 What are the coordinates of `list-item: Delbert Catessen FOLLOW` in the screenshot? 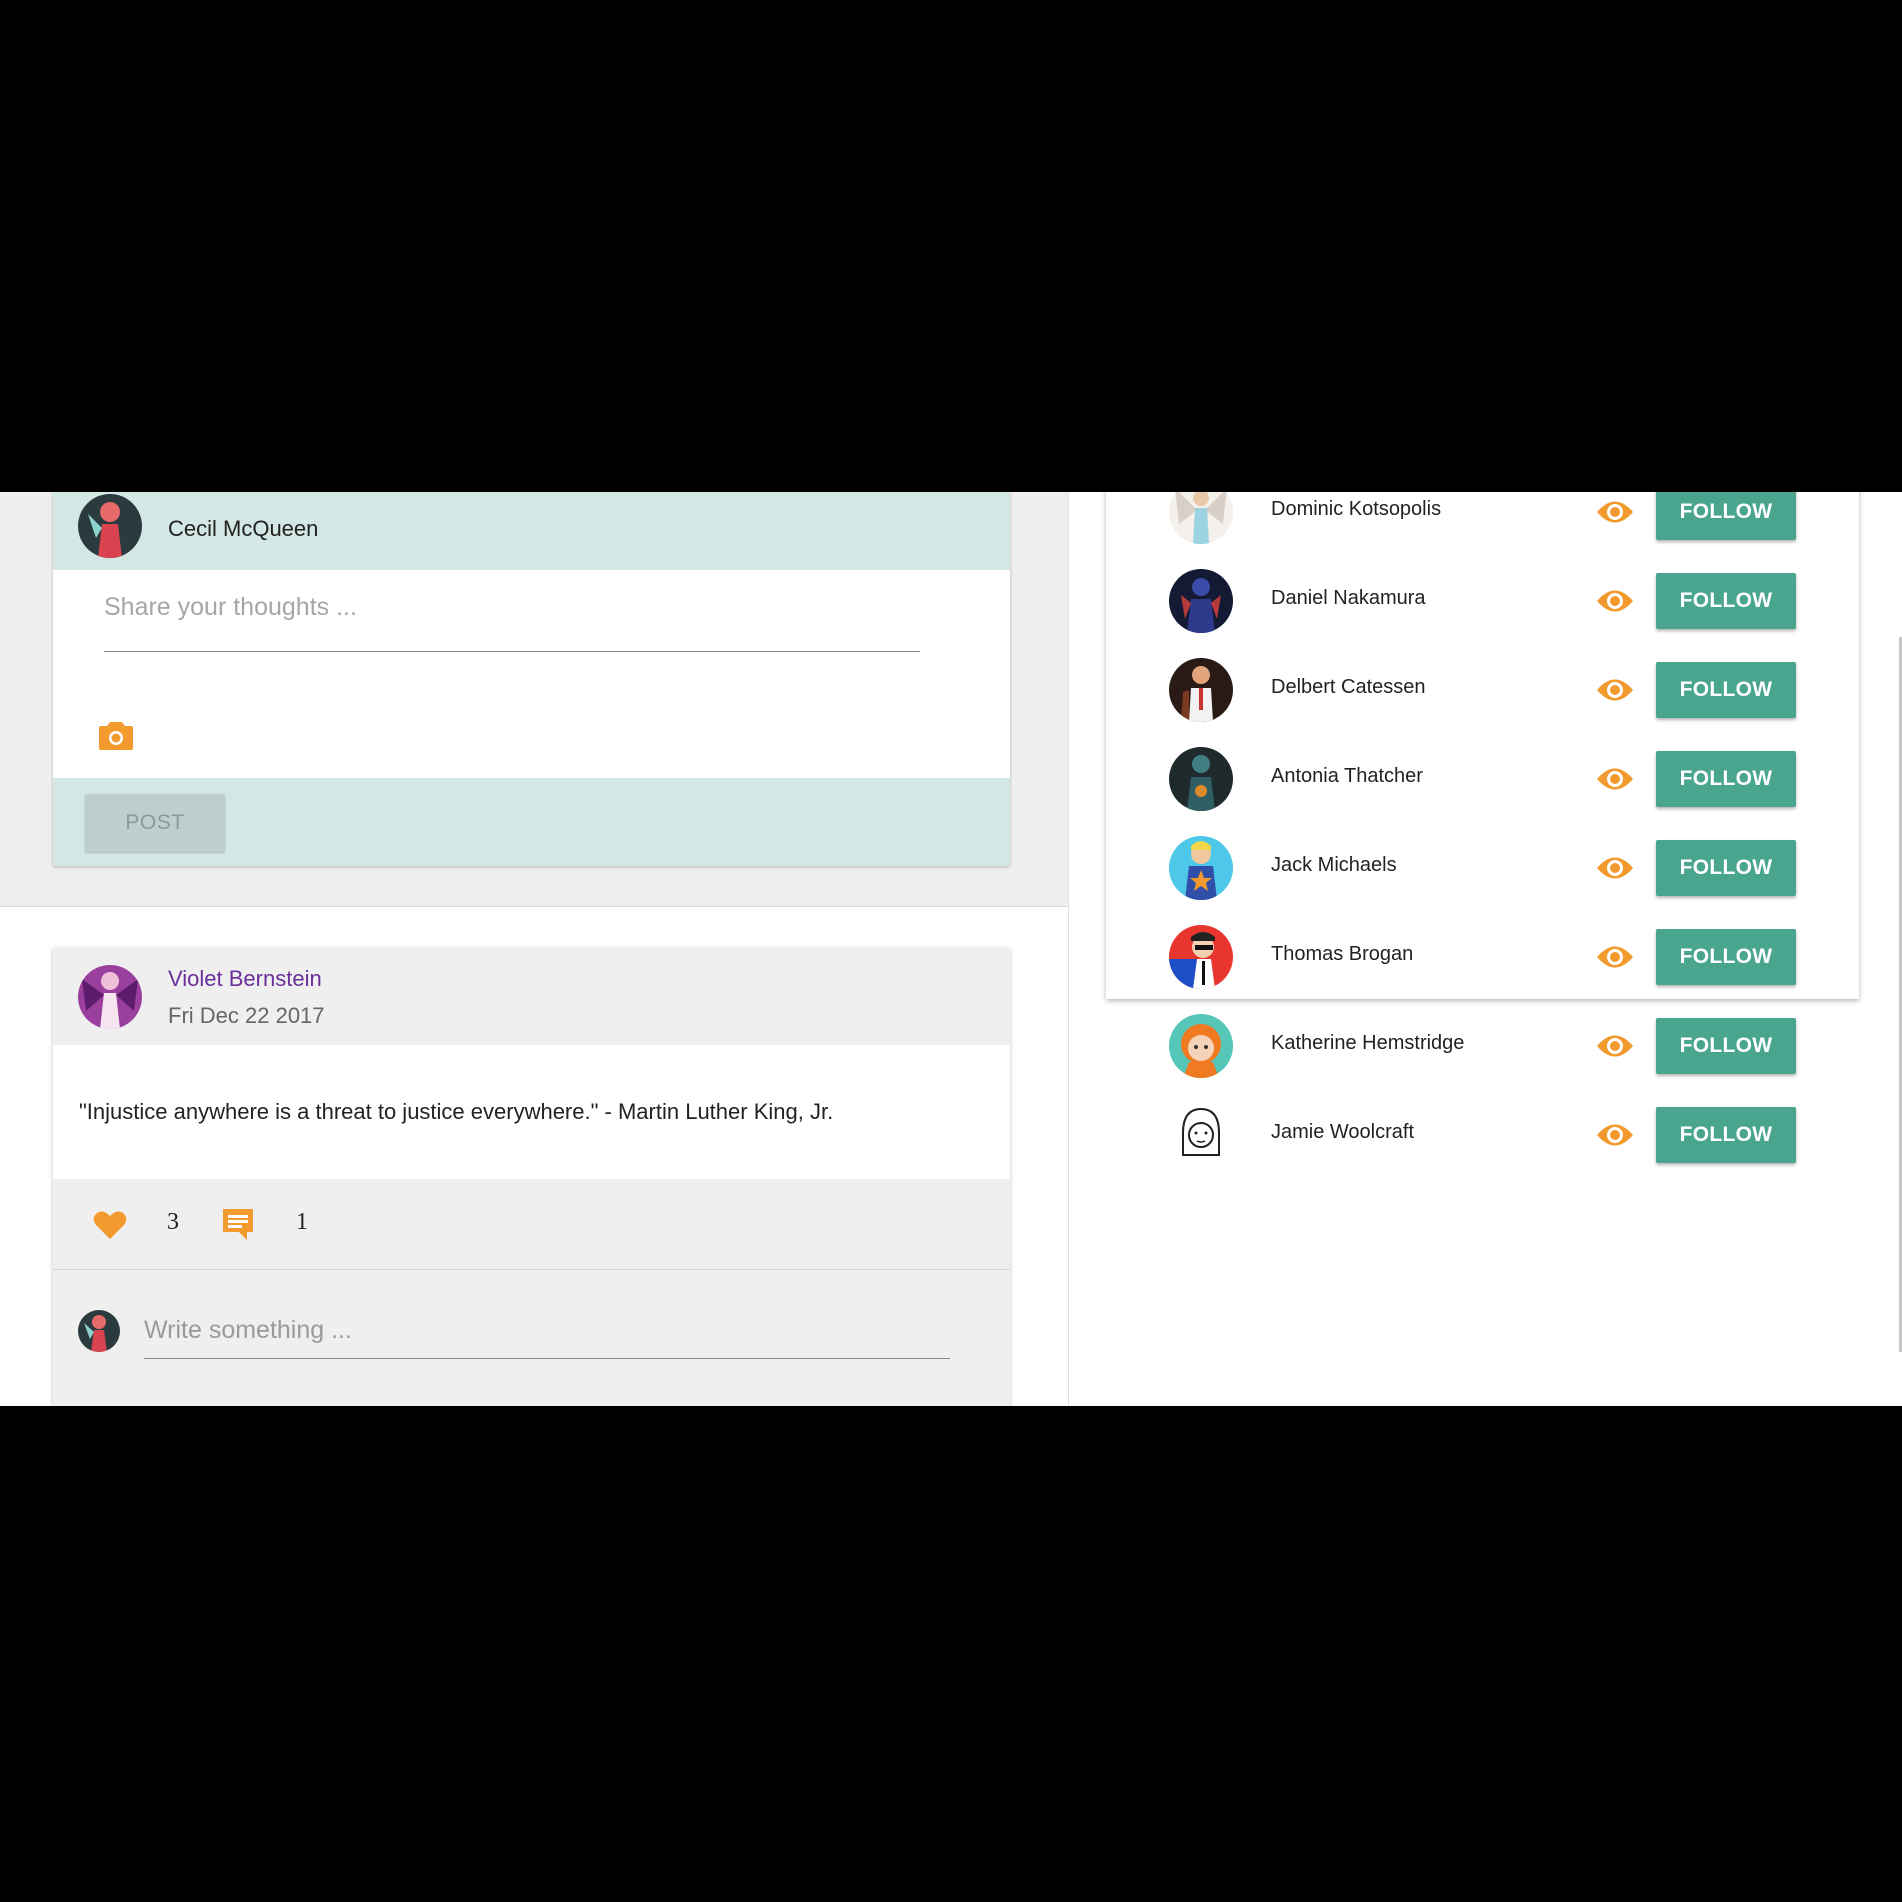 It's located at (1482, 690).